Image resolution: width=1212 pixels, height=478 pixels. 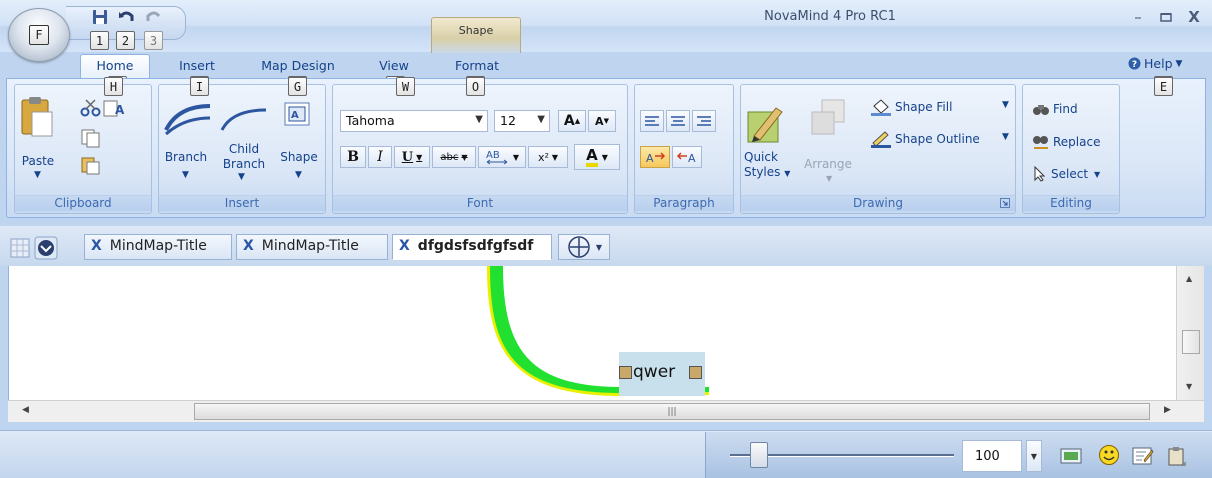 What do you see at coordinates (479, 119) in the screenshot?
I see `chevron-down-icon: ▼` at bounding box center [479, 119].